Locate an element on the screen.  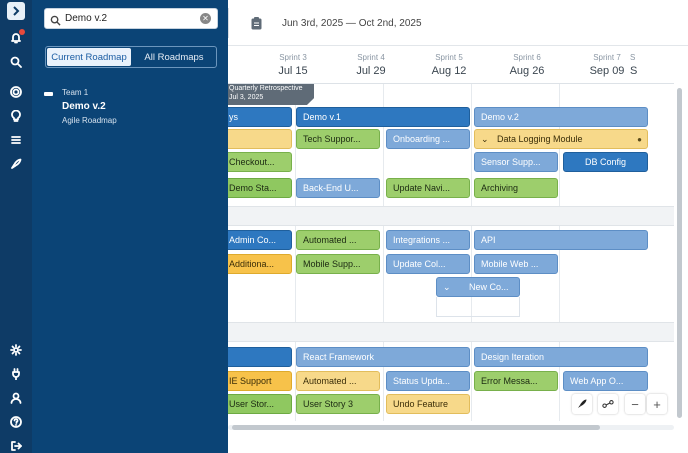
sprint-label: Sprint 4 is located at coordinates (371, 57).